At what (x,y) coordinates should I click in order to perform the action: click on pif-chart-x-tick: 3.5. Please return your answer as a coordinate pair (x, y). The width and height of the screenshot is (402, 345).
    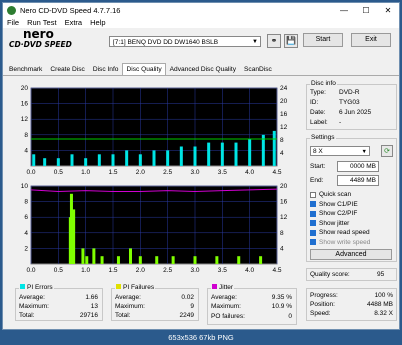
    Looking at the image, I should click on (222, 270).